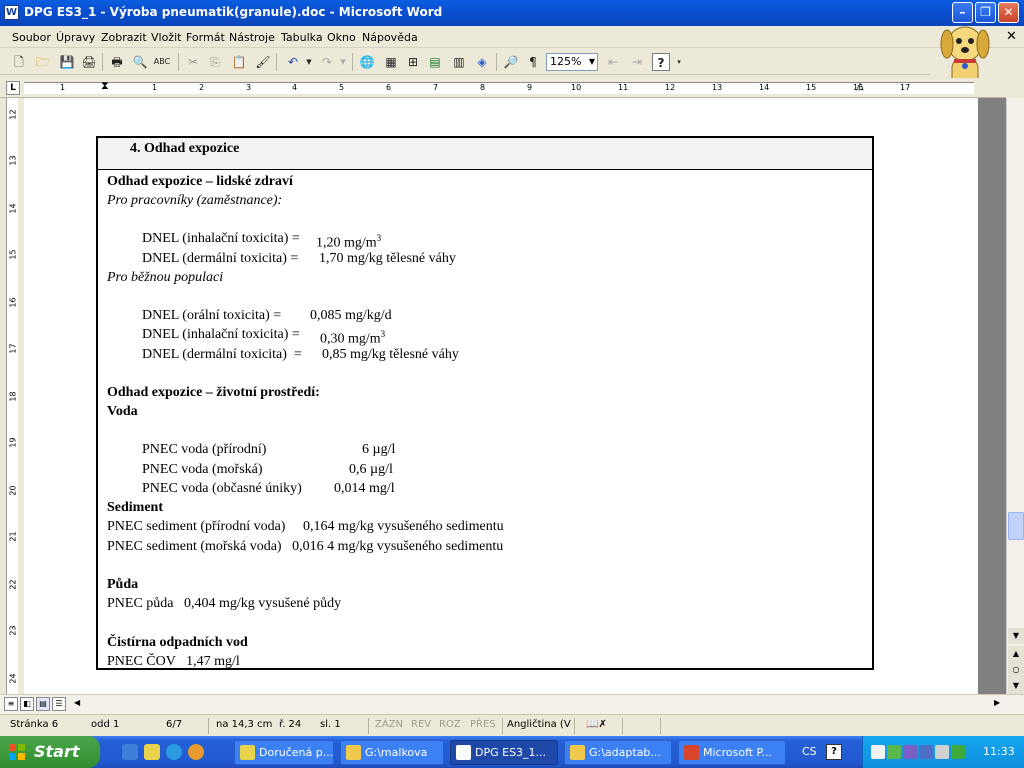  What do you see at coordinates (459, 62) in the screenshot?
I see `columns-icon: ▥` at bounding box center [459, 62].